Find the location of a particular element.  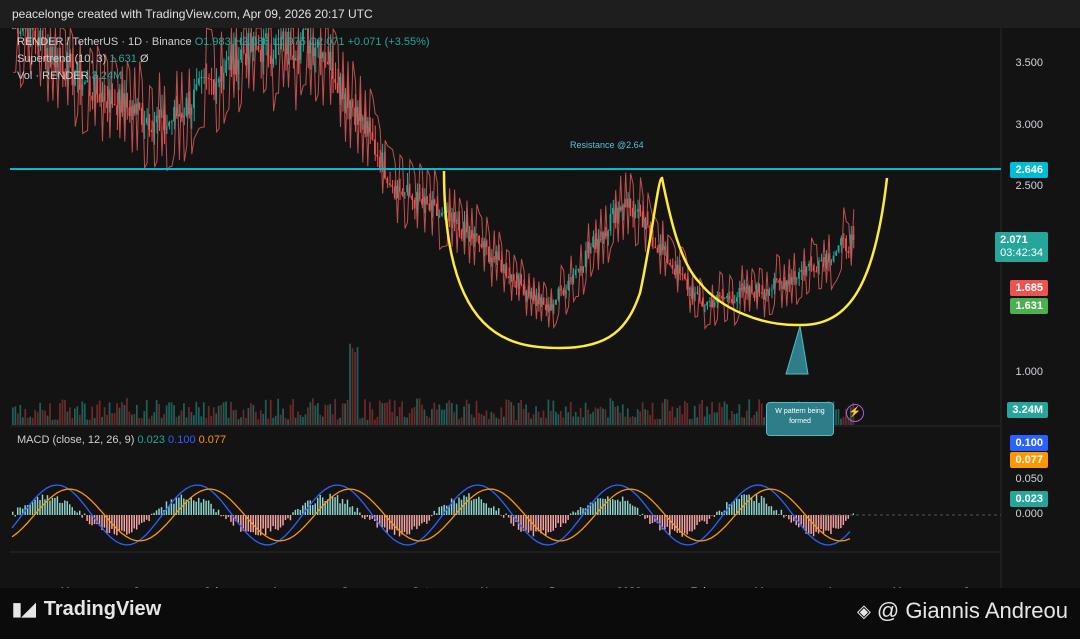

tradingview-logo: ▮◢ TradingView is located at coordinates (86, 609).